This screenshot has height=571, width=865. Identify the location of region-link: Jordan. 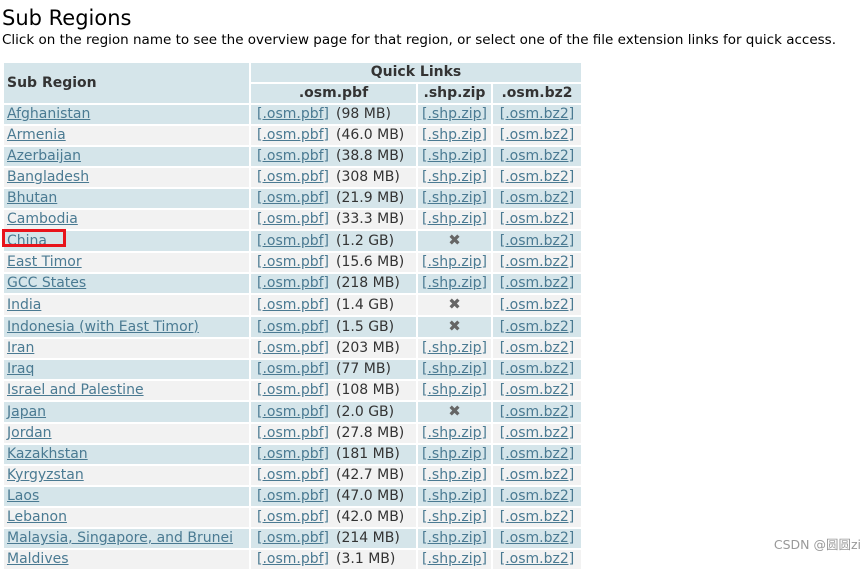
(29, 433).